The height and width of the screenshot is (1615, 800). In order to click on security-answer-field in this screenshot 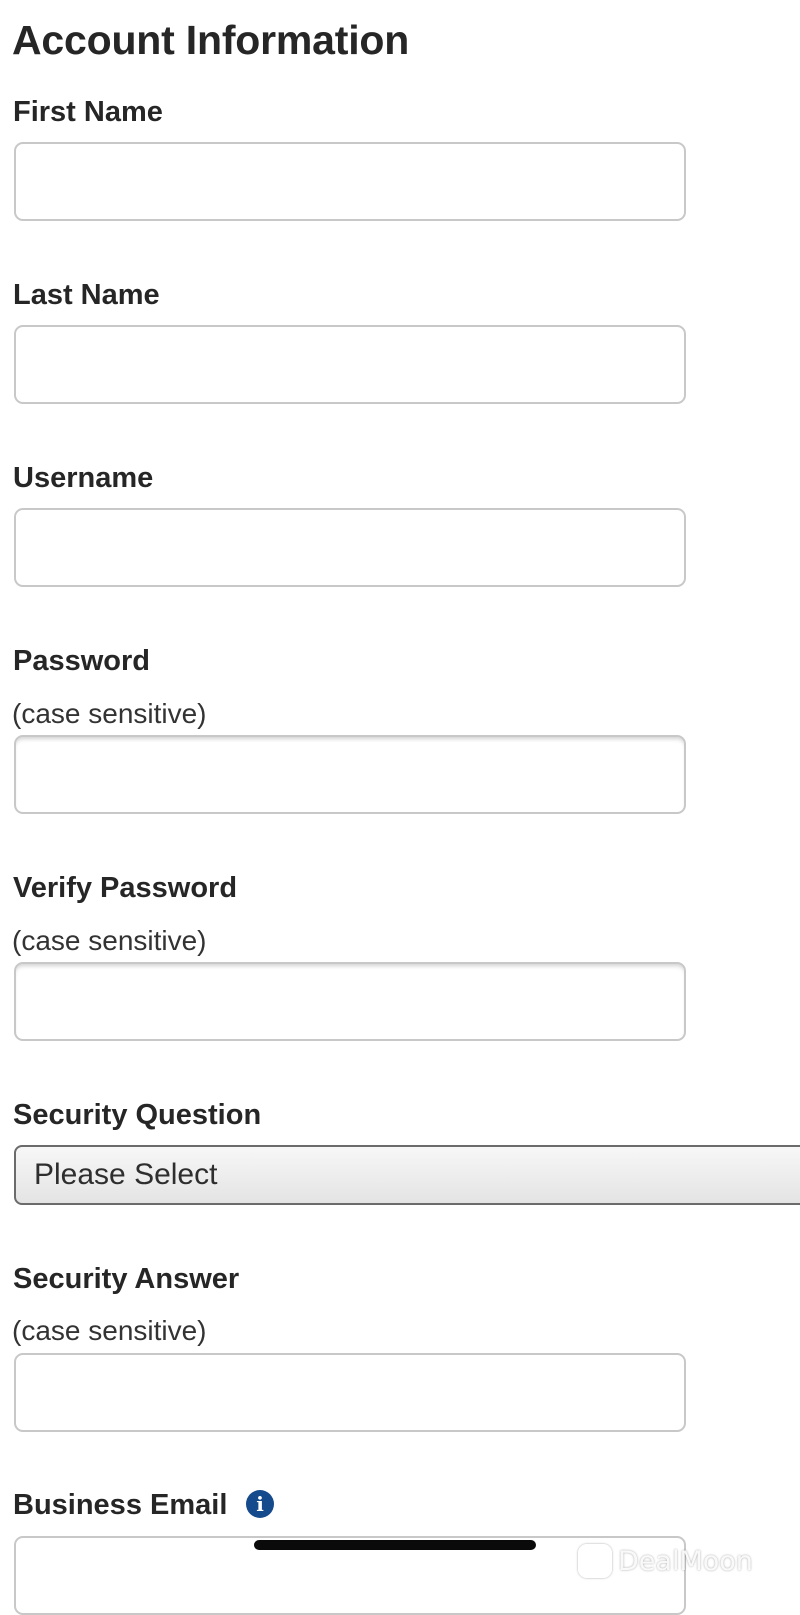, I will do `click(350, 1392)`.